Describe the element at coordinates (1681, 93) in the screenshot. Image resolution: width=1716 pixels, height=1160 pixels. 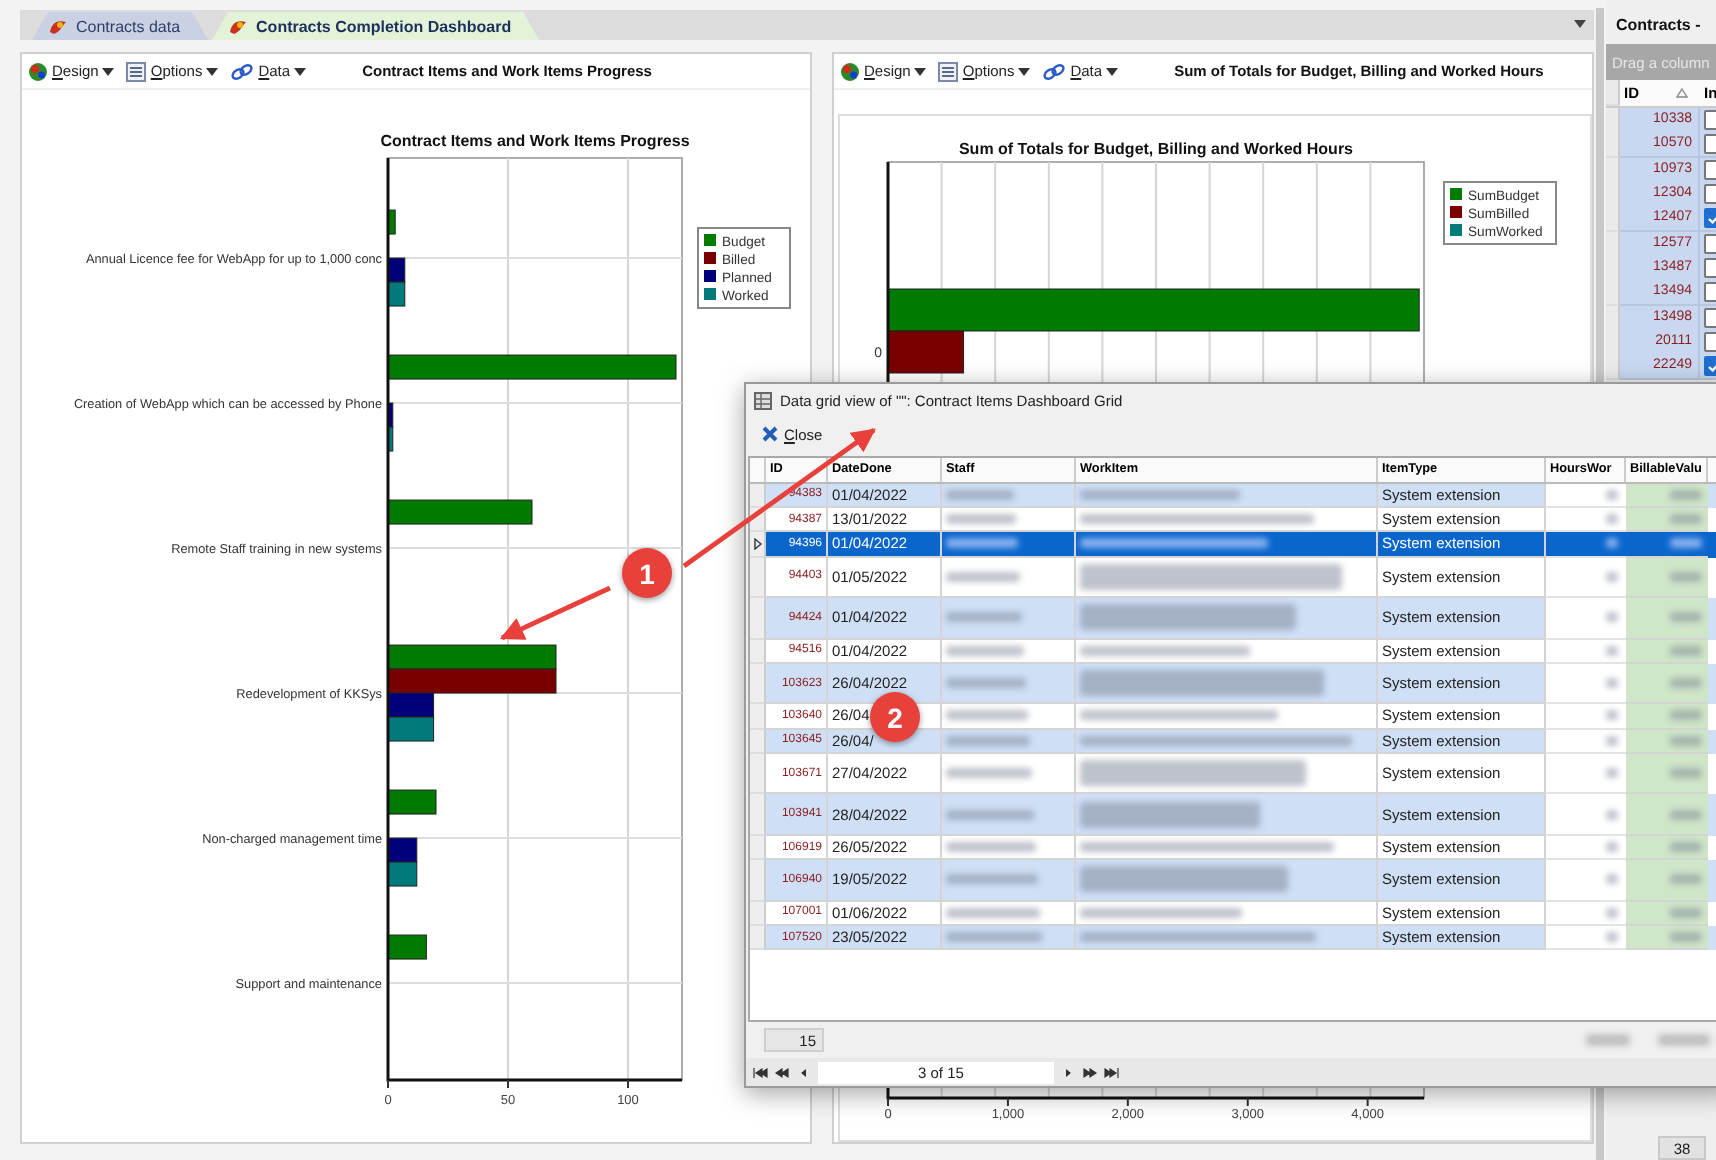
I see `sort-icon` at that location.